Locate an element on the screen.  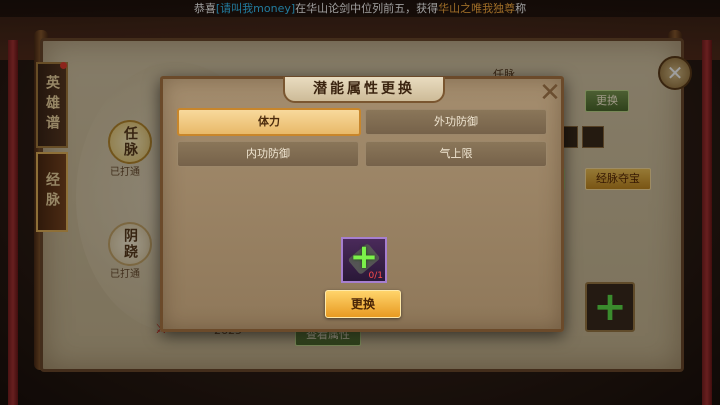
item-count: 0/1 is located at coordinates (375, 276).